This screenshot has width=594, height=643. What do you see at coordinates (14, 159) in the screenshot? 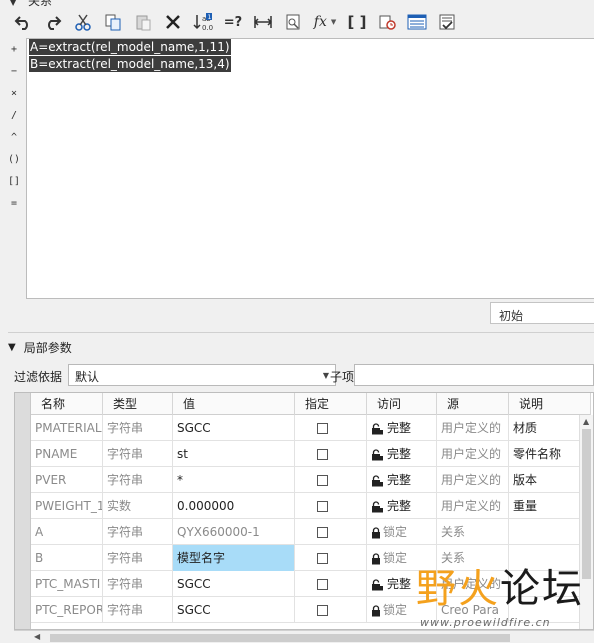
I see `operator-parentheses: ()` at bounding box center [14, 159].